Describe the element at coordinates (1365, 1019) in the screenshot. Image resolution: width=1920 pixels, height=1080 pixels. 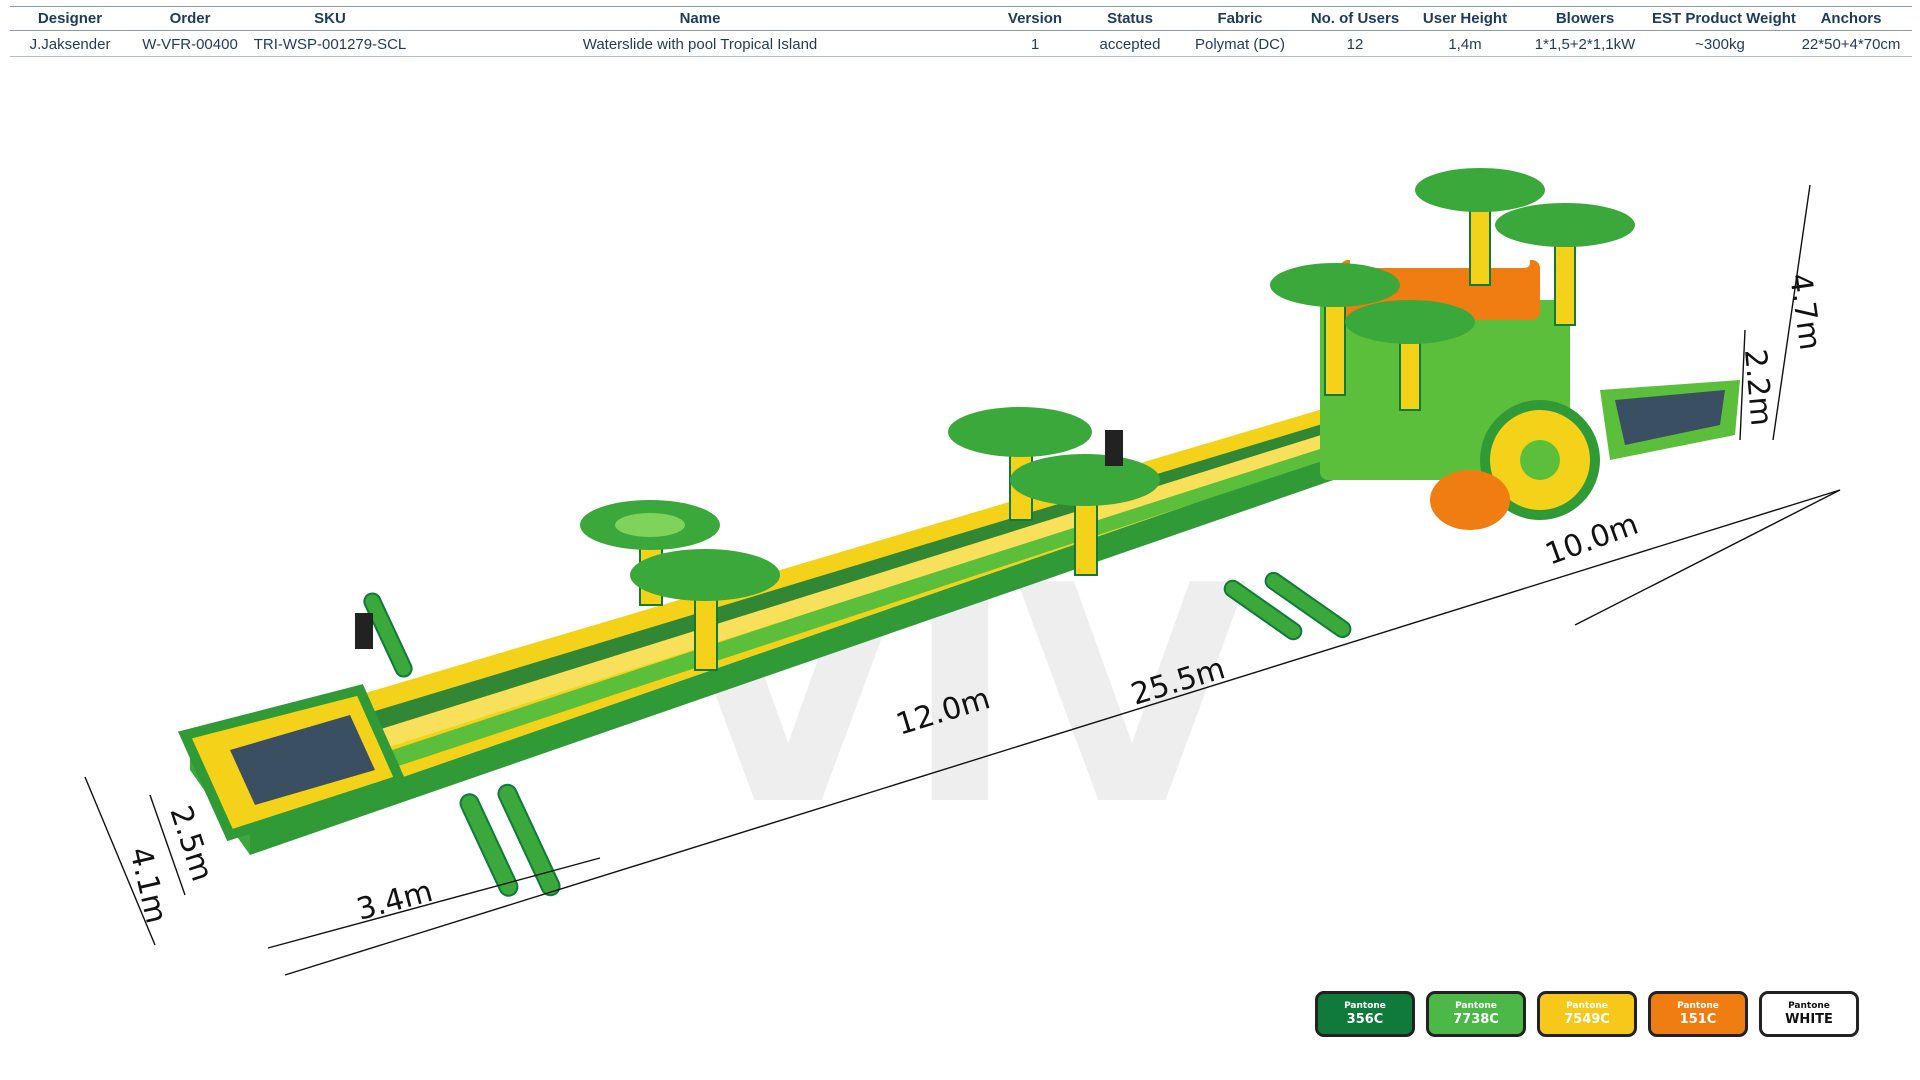
I see `swatch-code: 356C` at that location.